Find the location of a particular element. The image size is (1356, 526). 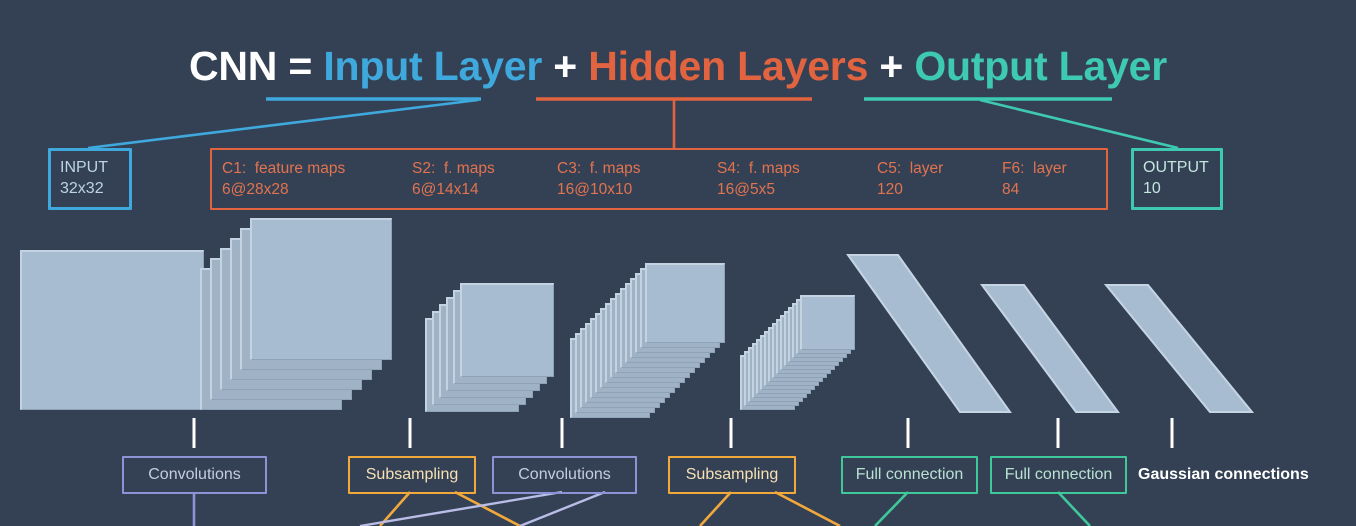

caption-full-connection-2: Full connection is located at coordinates (1058, 475).